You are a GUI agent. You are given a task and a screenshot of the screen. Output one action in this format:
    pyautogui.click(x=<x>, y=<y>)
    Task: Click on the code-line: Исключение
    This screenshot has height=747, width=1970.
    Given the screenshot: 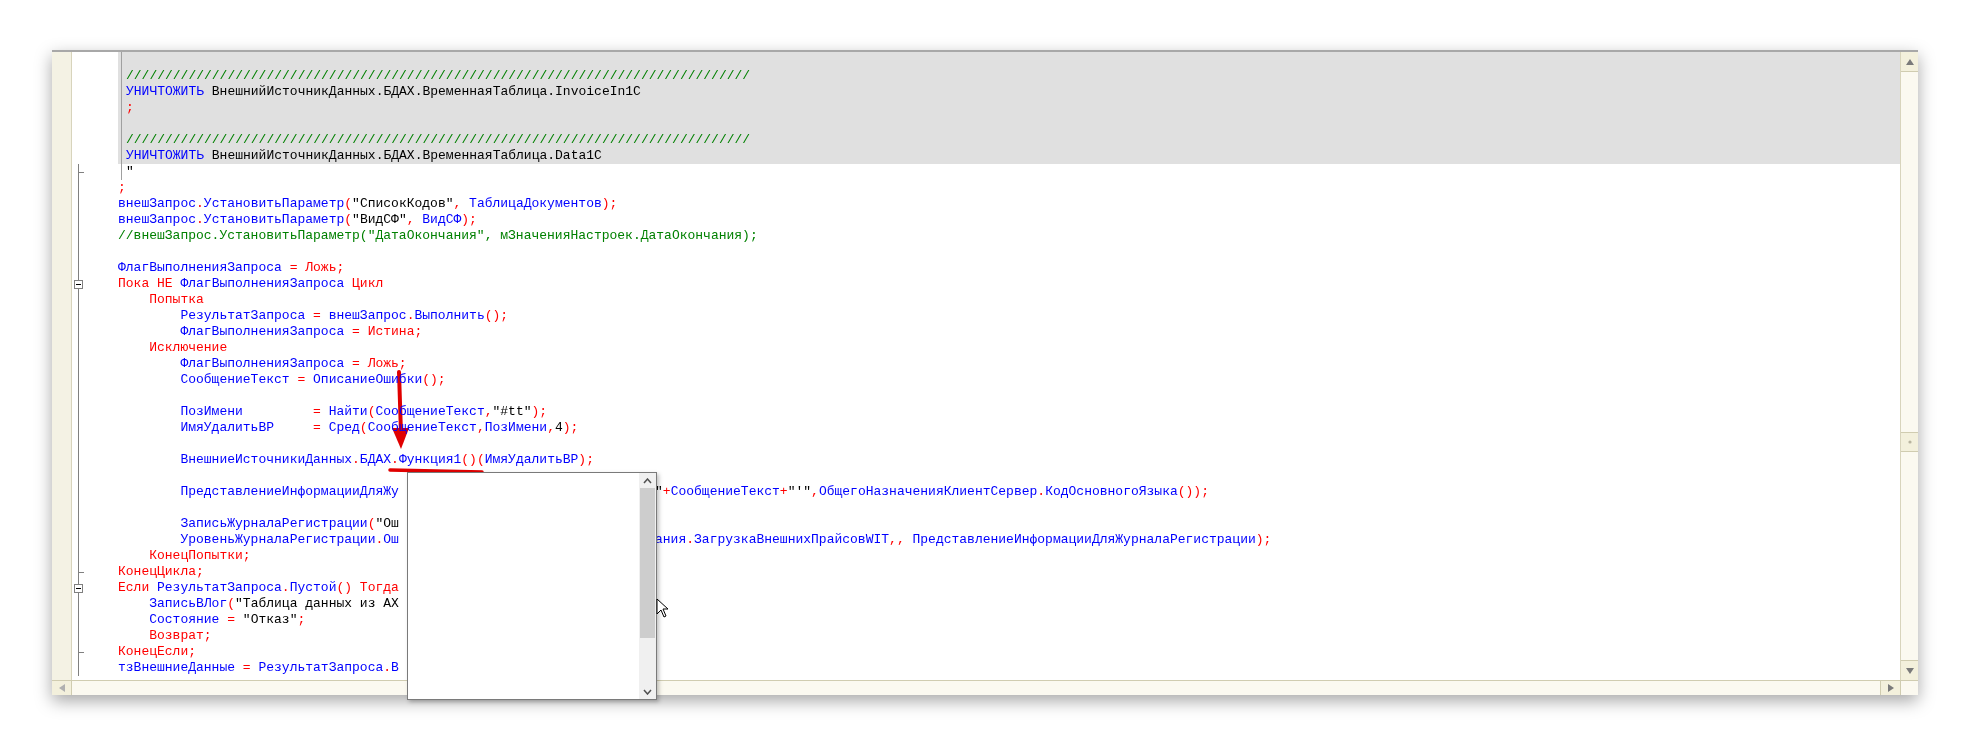 What is the action you would take?
    pyautogui.click(x=188, y=347)
    